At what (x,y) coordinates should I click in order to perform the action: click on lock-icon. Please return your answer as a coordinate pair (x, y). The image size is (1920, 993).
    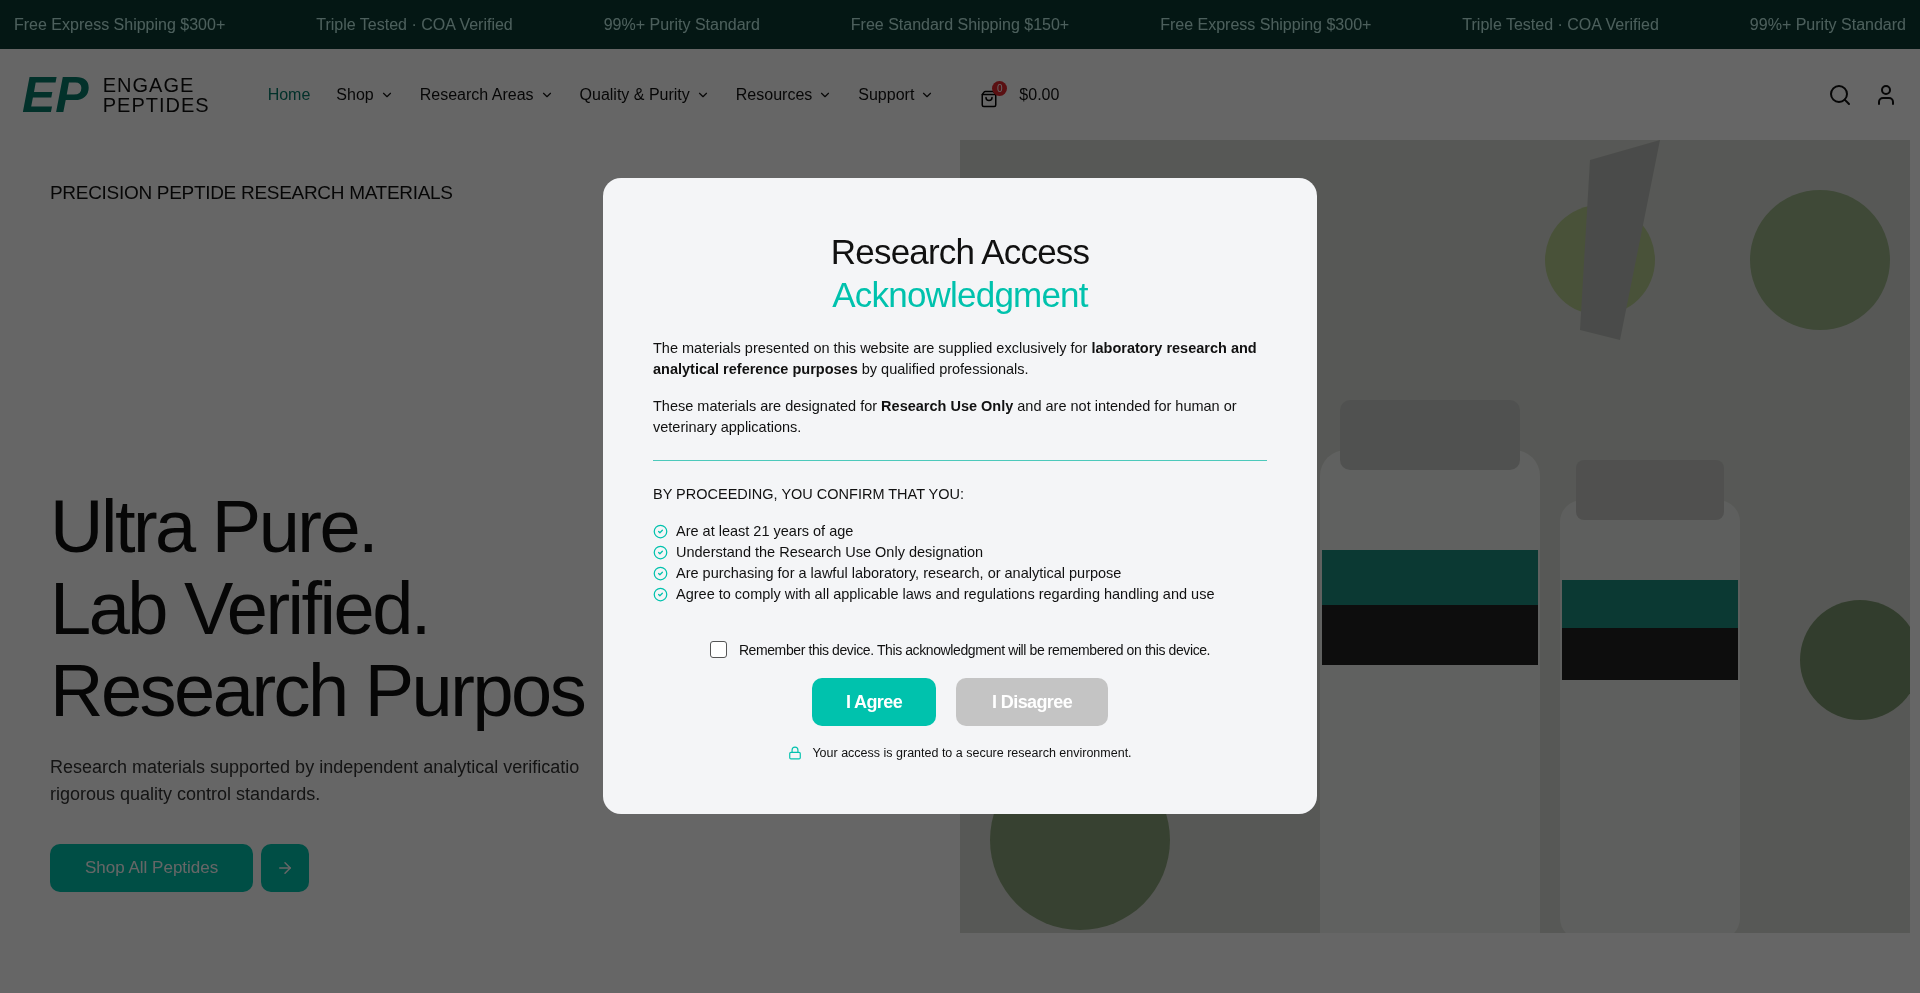
    Looking at the image, I should click on (795, 753).